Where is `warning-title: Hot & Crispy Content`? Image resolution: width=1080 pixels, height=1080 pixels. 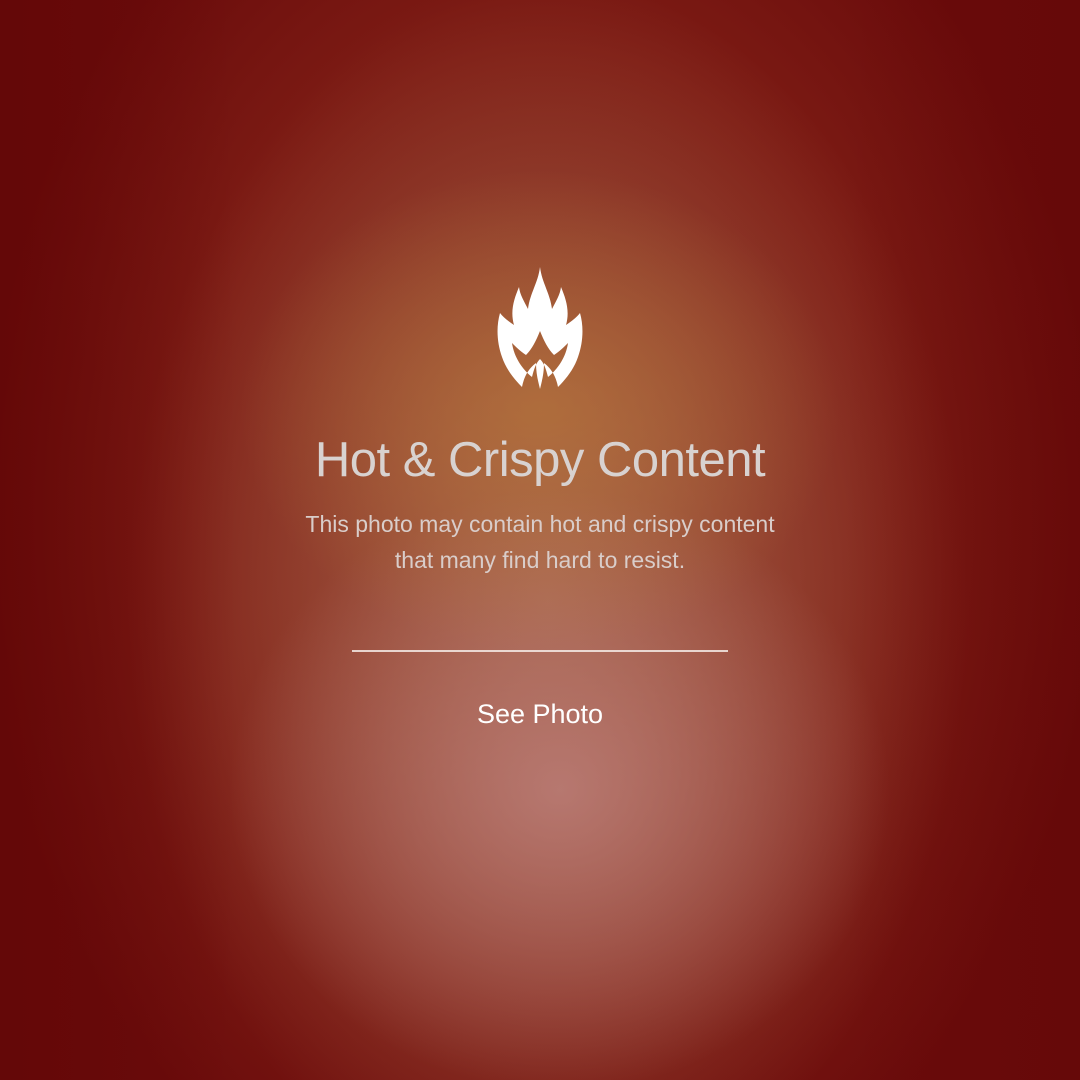 warning-title: Hot & Crispy Content is located at coordinates (540, 460).